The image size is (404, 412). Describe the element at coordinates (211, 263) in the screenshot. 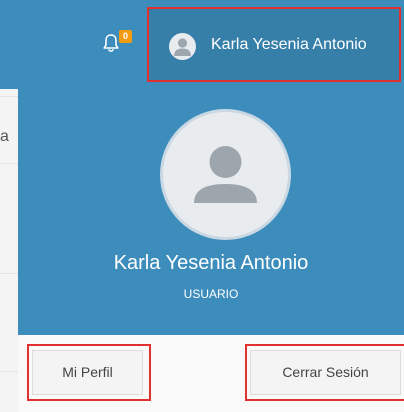

I see `profile-name: Karla Yesenia Antonio` at that location.